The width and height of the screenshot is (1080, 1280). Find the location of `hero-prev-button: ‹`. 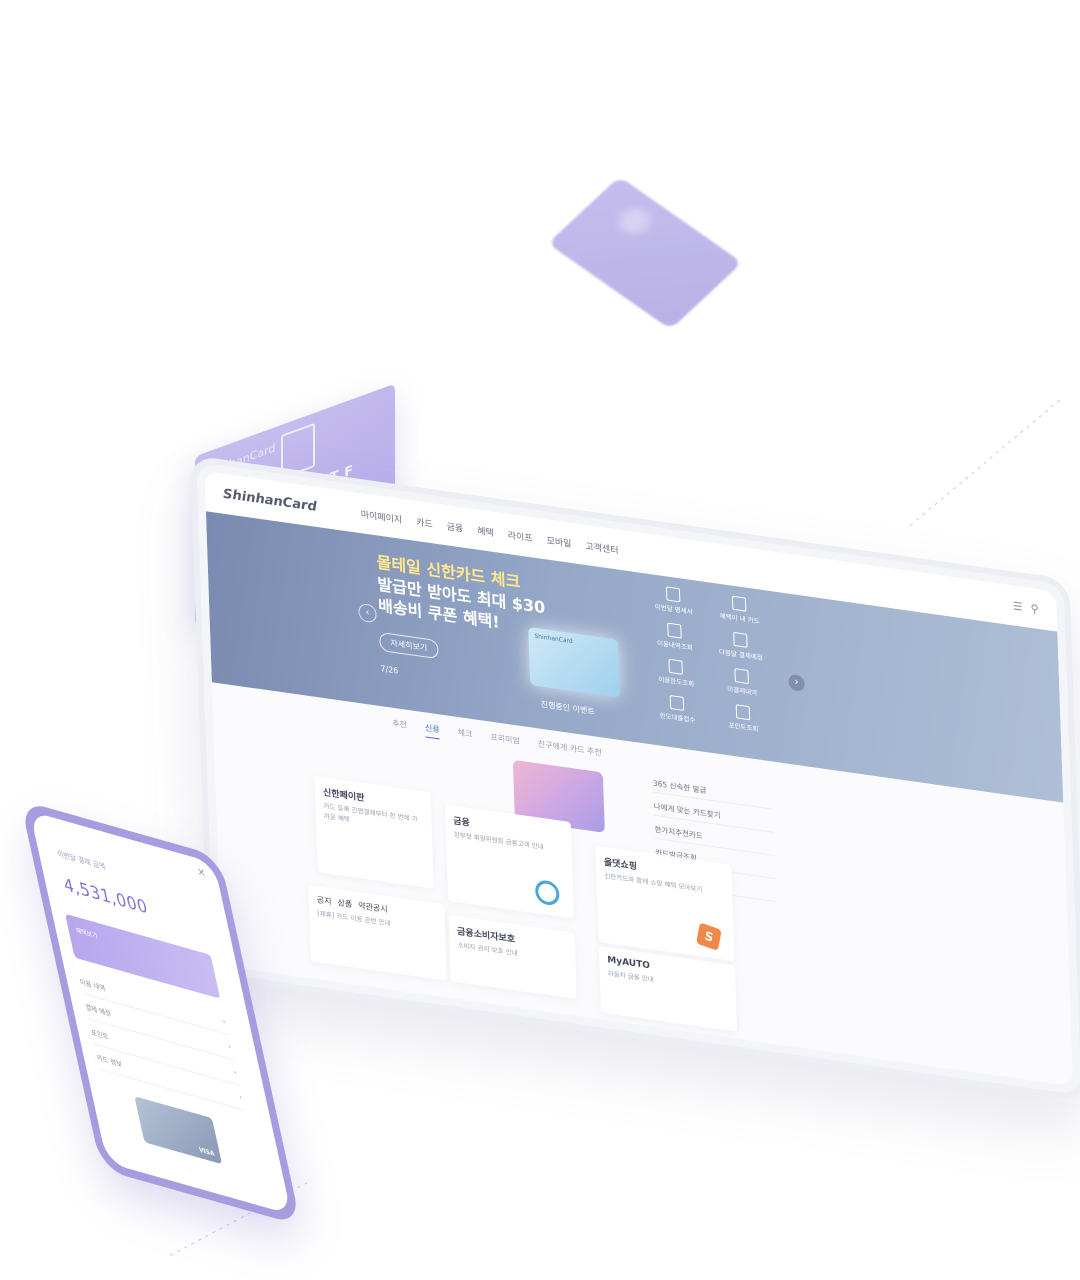

hero-prev-button: ‹ is located at coordinates (367, 613).